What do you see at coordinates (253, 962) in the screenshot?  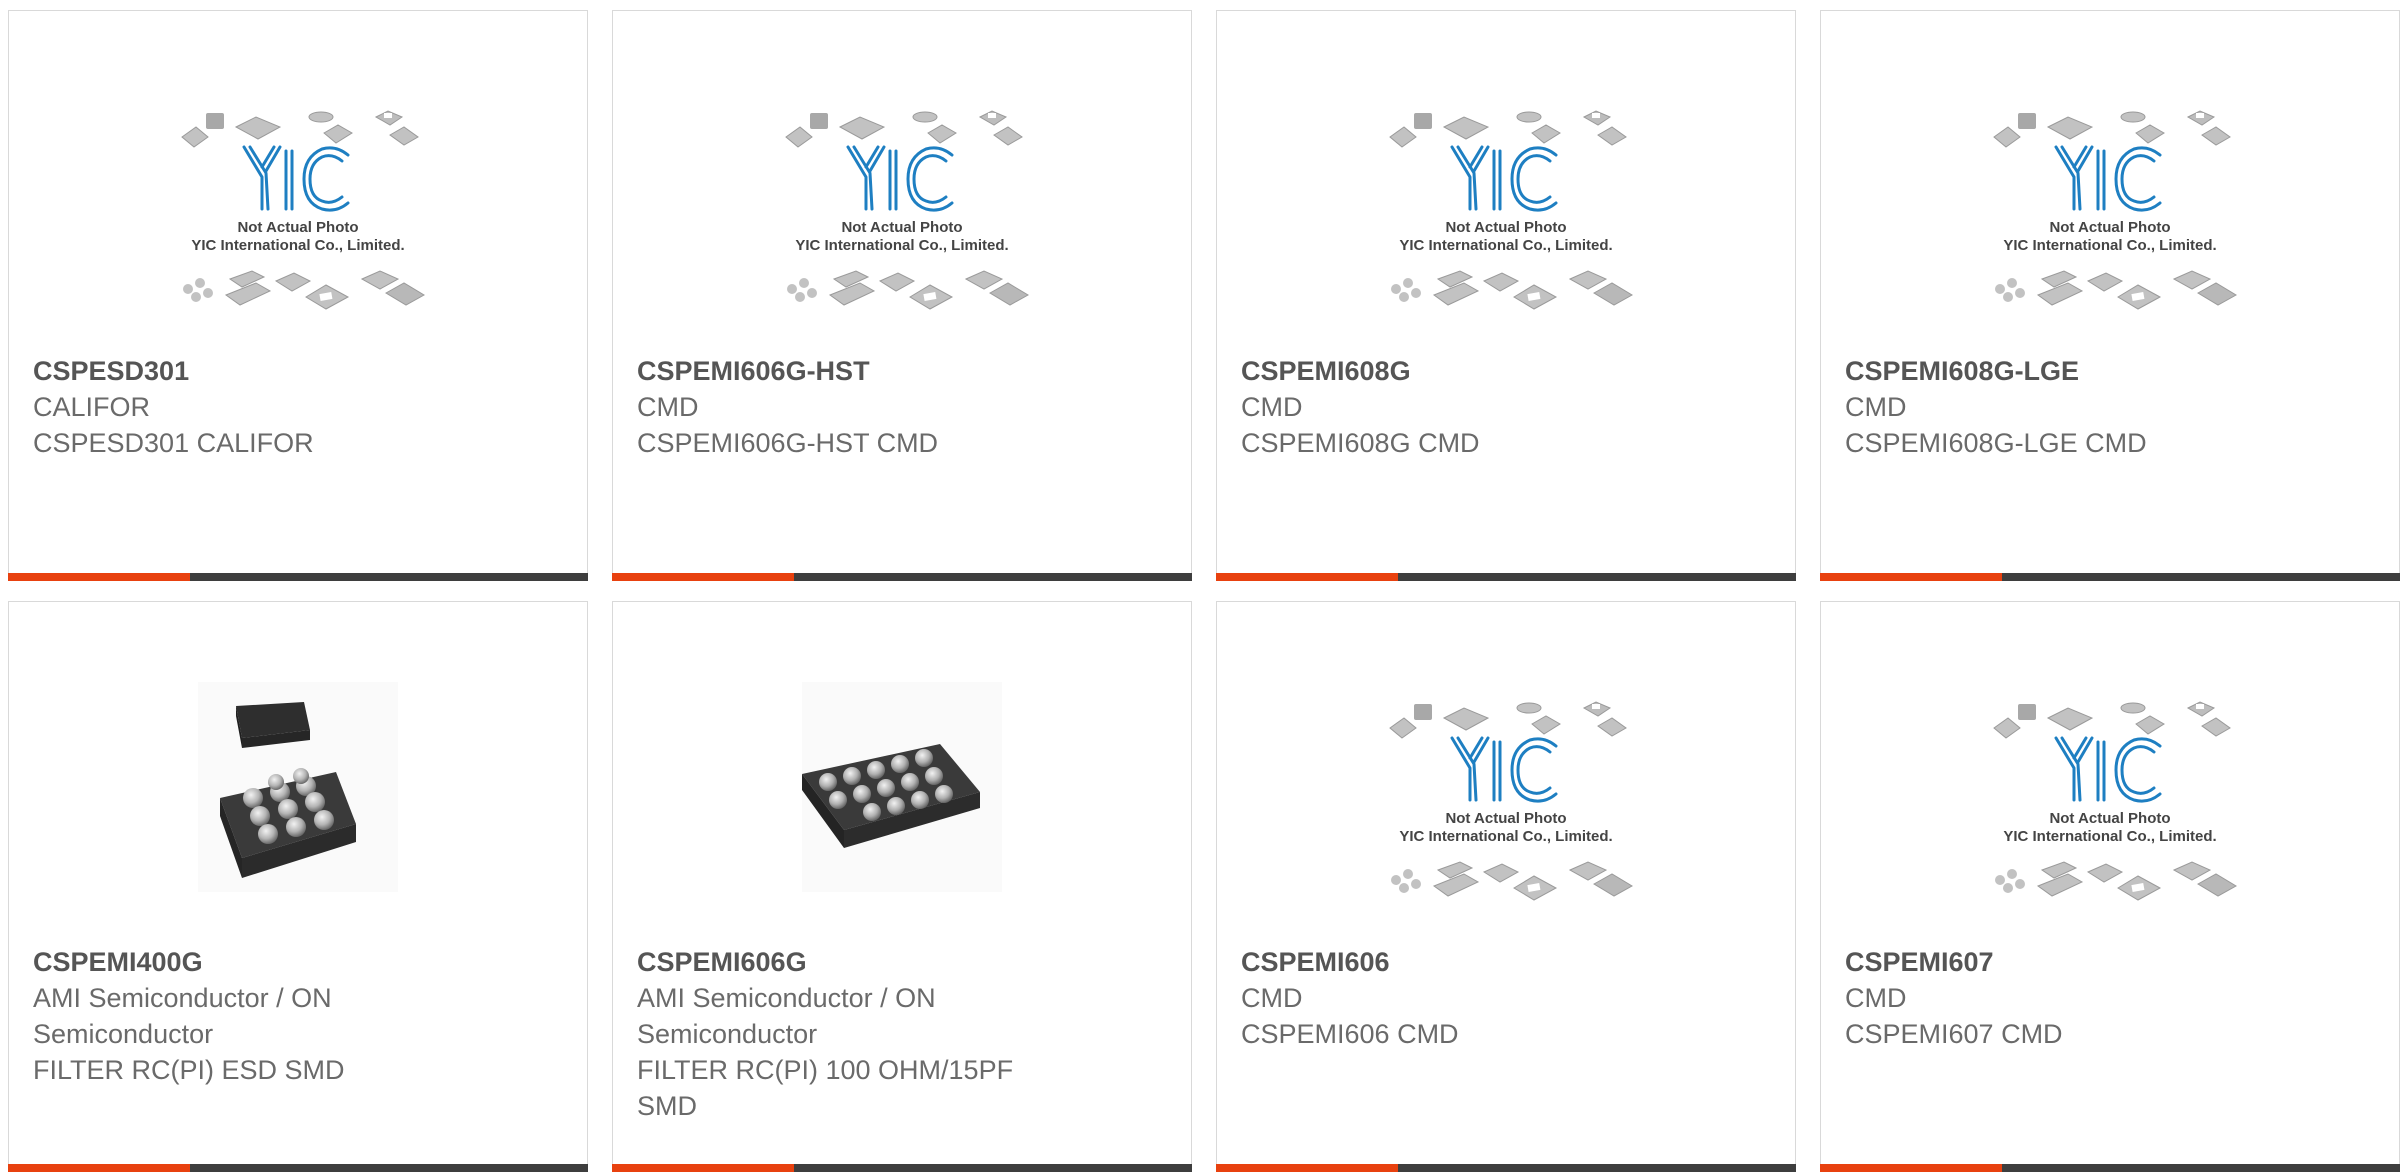 I see `part-number: CSPEMI400G` at bounding box center [253, 962].